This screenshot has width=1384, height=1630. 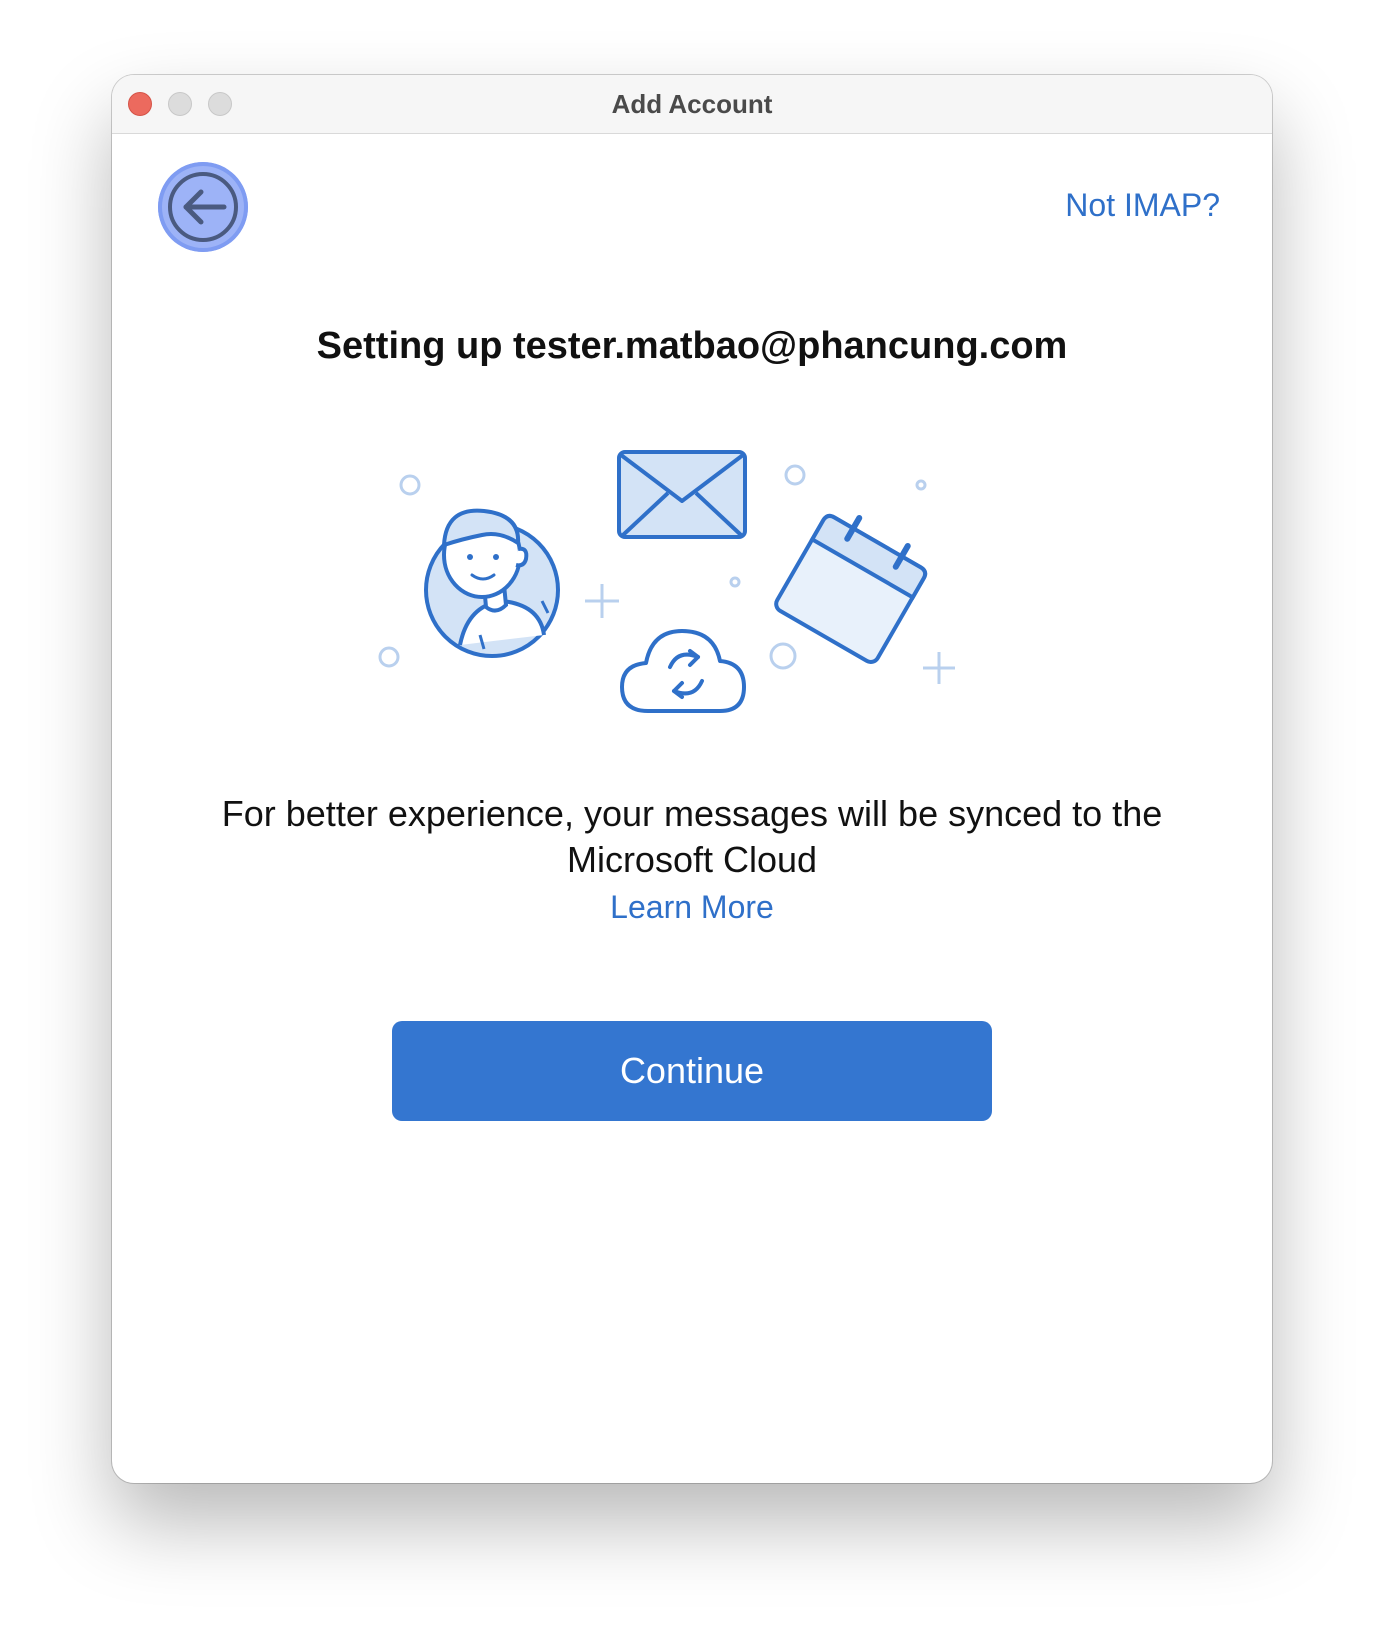 What do you see at coordinates (682, 494) in the screenshot?
I see `envelope-icon` at bounding box center [682, 494].